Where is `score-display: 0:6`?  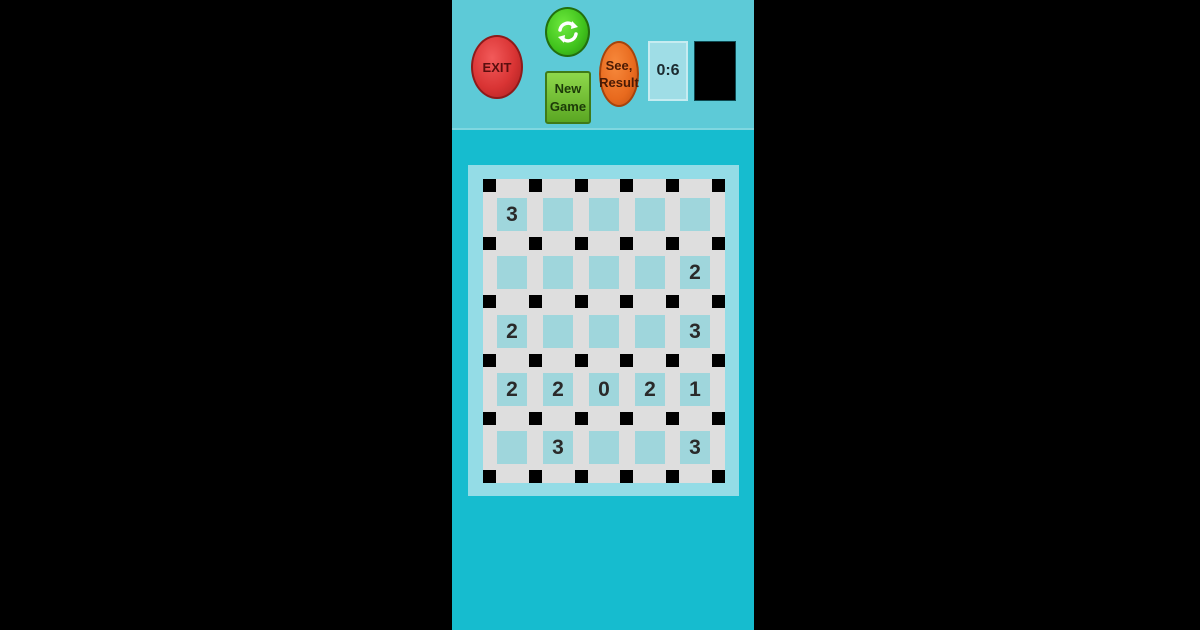 score-display: 0:6 is located at coordinates (668, 71).